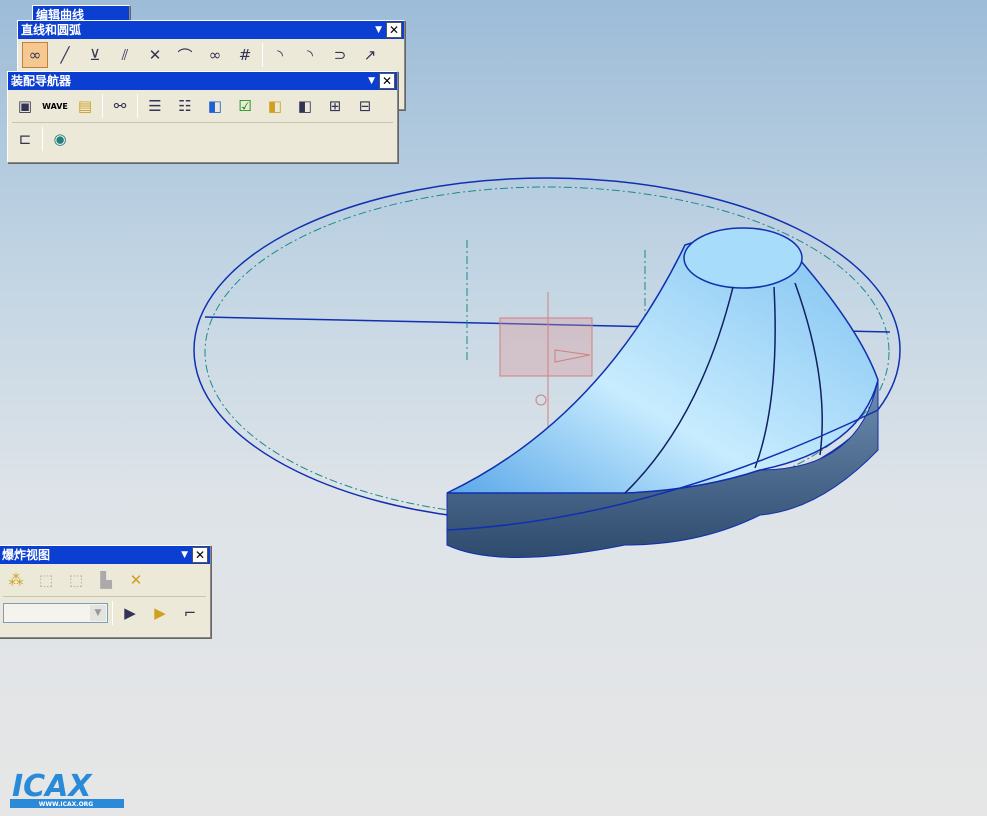  I want to click on export-icon: ◉, so click(60, 139).